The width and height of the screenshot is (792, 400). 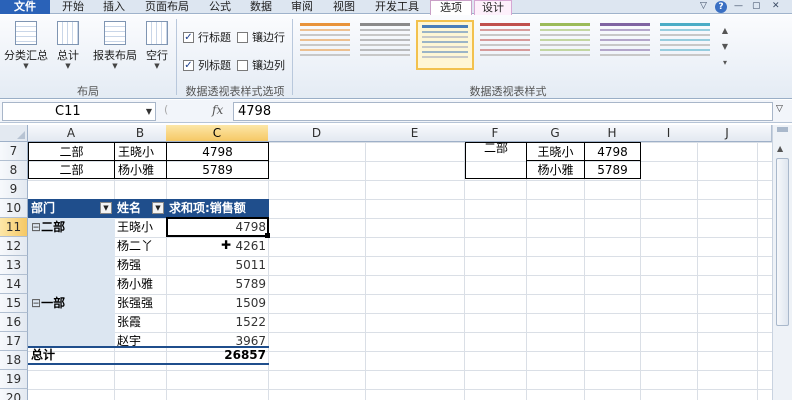 What do you see at coordinates (140, 169) in the screenshot?
I see `cell-B8: 杨小雅` at bounding box center [140, 169].